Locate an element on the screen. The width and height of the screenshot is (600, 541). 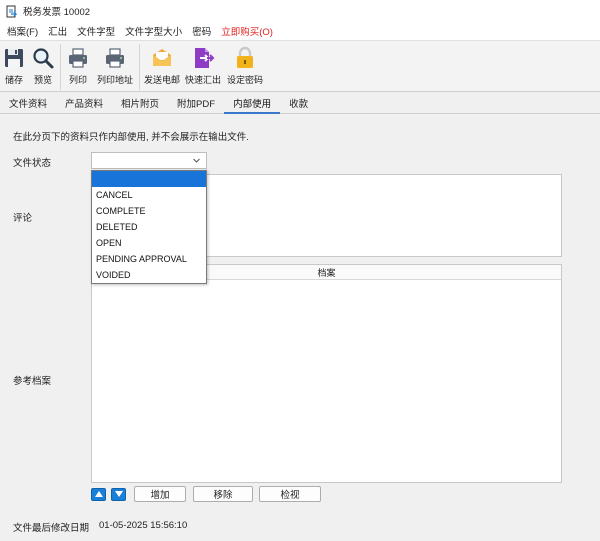
last-modified-label: 文件最后修改日期 is located at coordinates (51, 528).